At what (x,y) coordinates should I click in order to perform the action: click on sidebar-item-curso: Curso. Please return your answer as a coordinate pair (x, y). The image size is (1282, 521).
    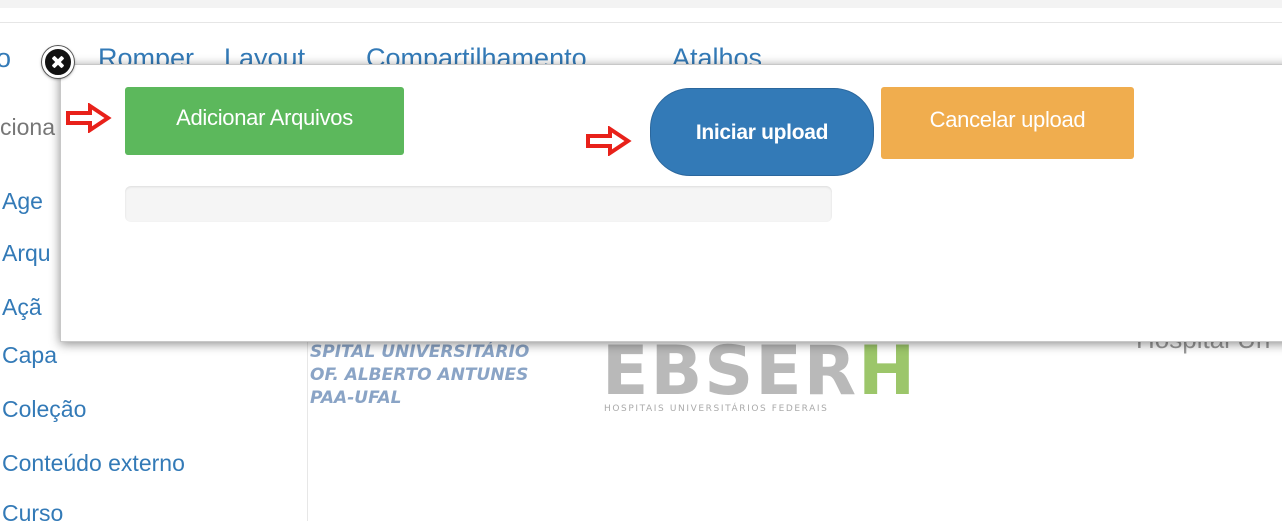
    Looking at the image, I should click on (32, 510).